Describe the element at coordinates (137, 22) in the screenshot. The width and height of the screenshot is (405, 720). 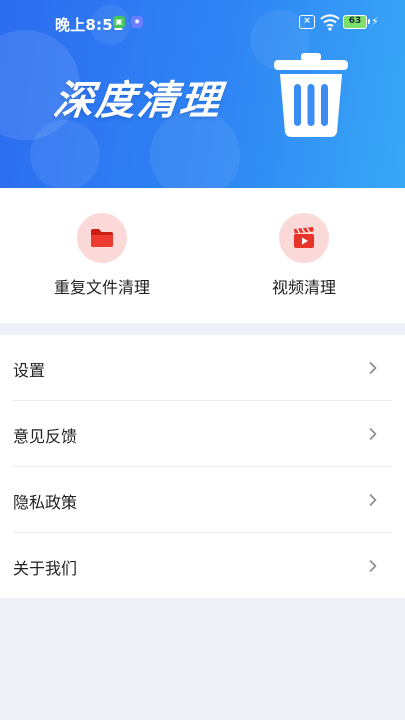
I see `app-notification-icon: ◉` at that location.